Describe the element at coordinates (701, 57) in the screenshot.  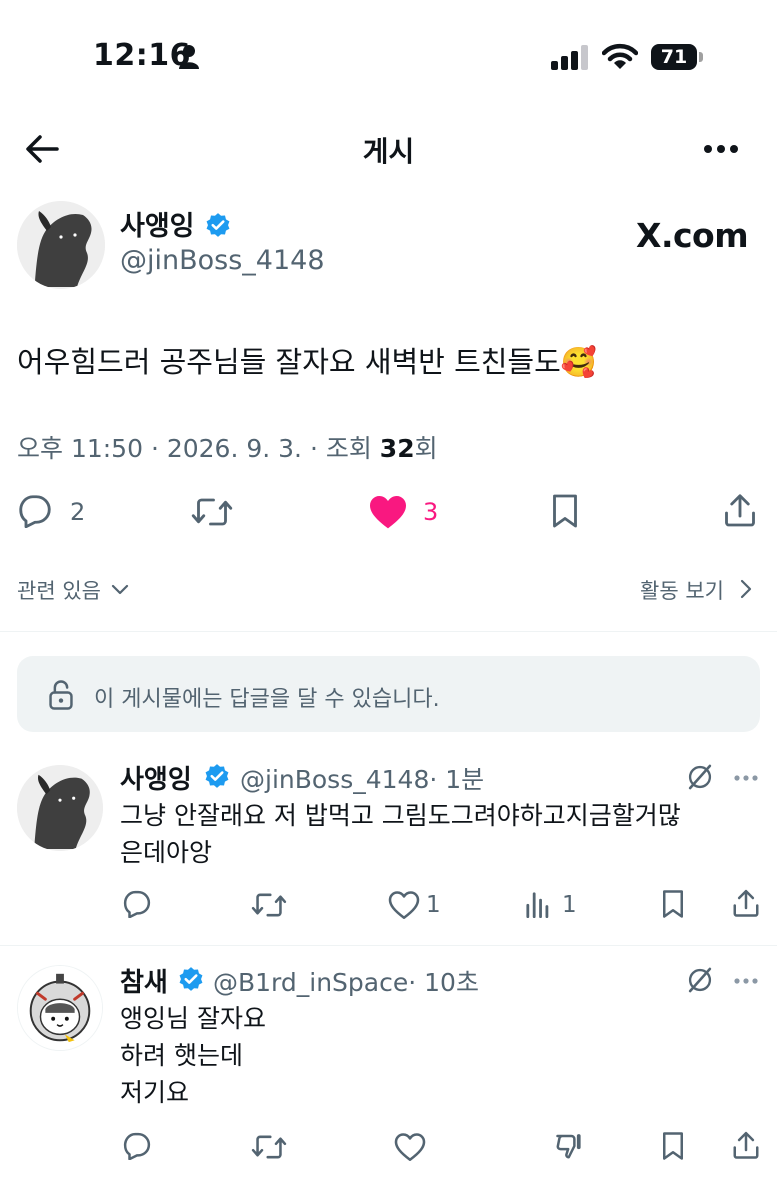
I see `battery-tip` at that location.